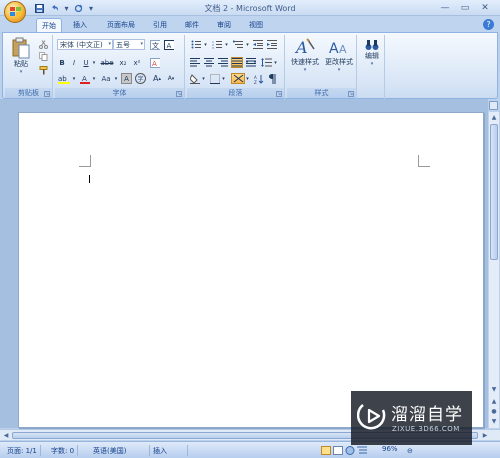 The width and height of the screenshot is (500, 458). What do you see at coordinates (275, 62) in the screenshot?
I see `line-spacing-dropdown-icon: ▾` at bounding box center [275, 62].